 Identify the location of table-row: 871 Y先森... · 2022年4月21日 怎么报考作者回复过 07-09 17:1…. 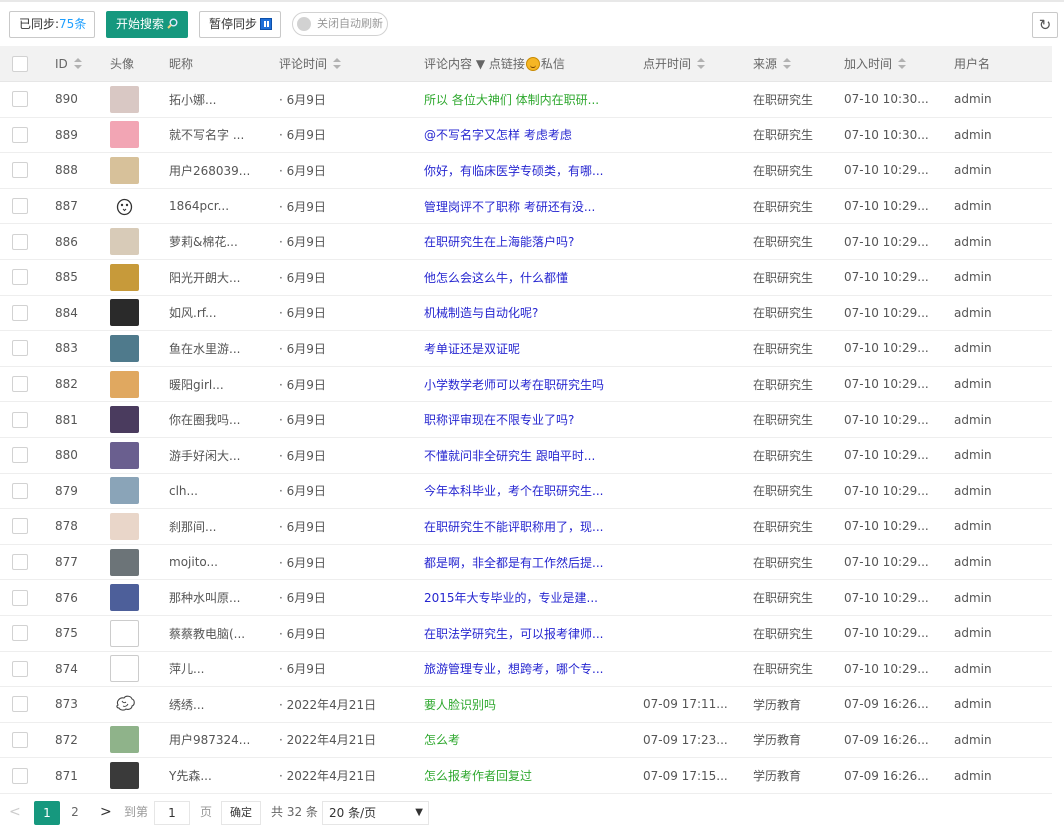
(526, 776).